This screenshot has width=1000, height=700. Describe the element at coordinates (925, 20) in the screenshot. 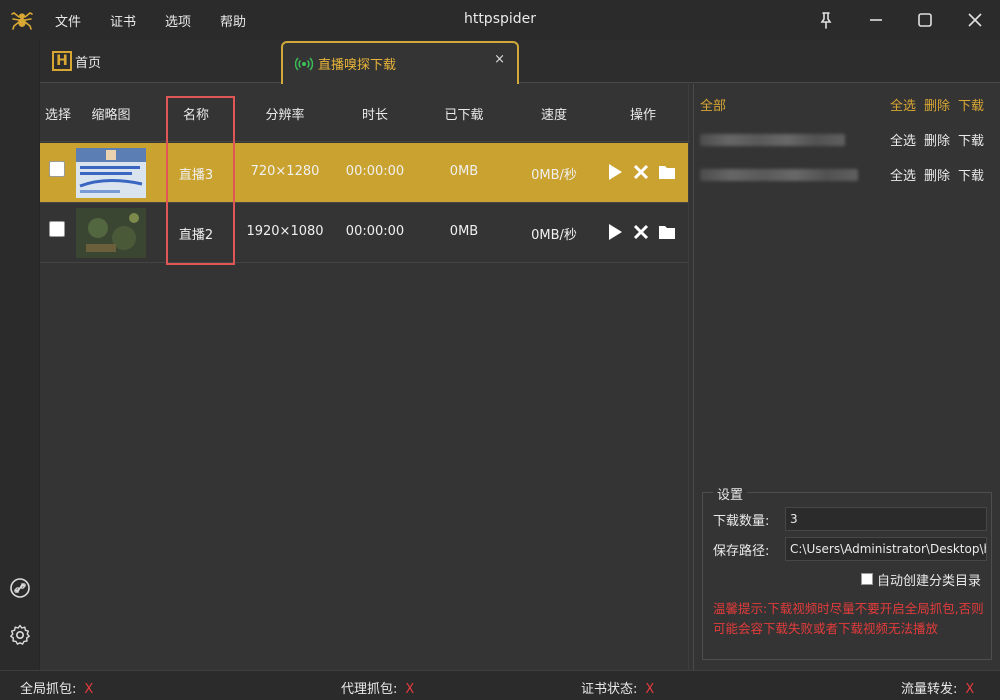

I see `maximize-icon` at that location.